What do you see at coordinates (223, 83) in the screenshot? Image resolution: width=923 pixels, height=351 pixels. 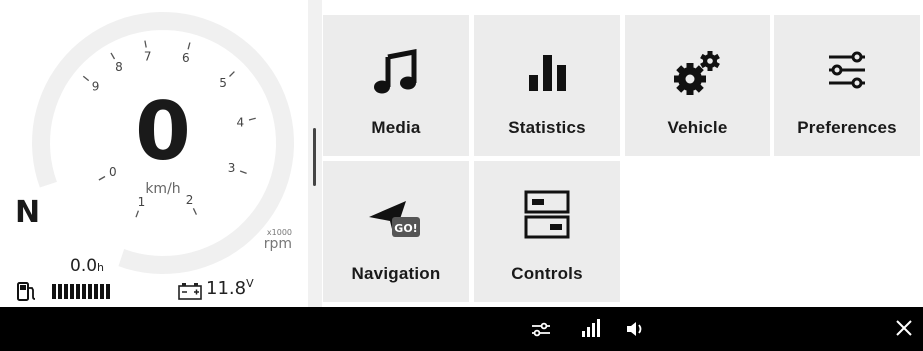 I see `rpm-tick-label: 5` at bounding box center [223, 83].